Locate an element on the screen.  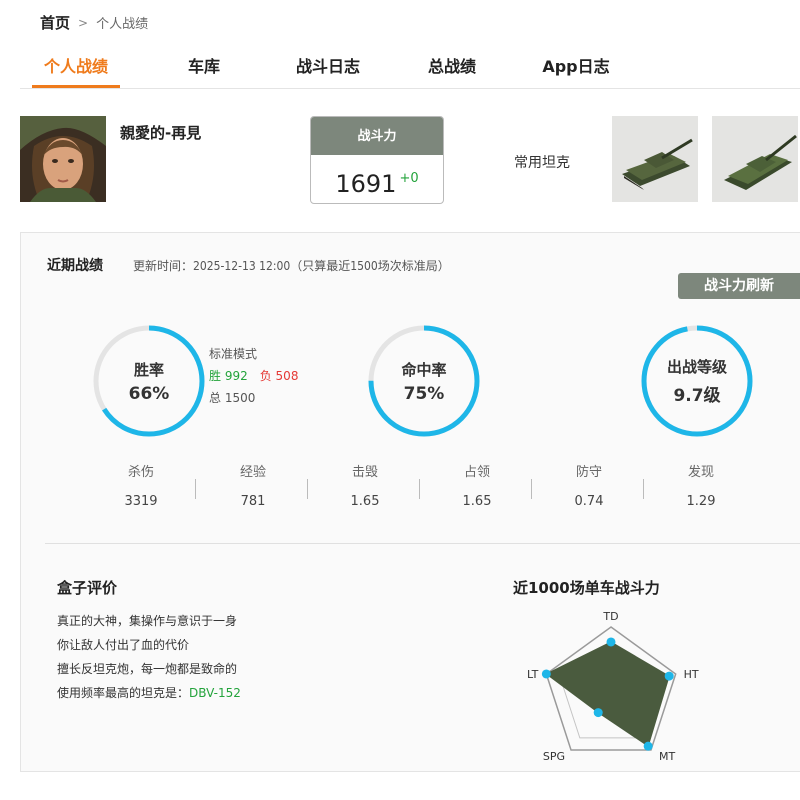
stat-spot: 发现 1.29 is located at coordinates (701, 485).